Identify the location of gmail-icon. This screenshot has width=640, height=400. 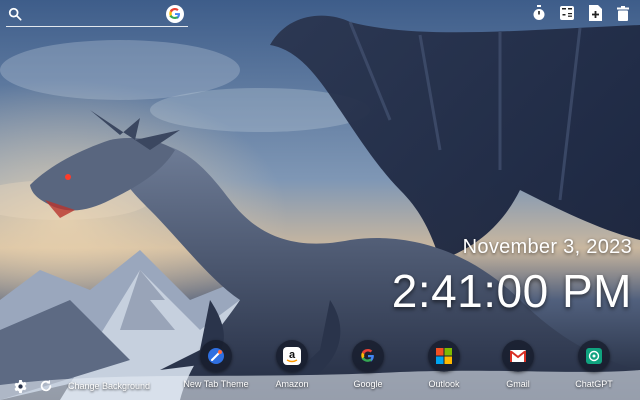
(518, 356).